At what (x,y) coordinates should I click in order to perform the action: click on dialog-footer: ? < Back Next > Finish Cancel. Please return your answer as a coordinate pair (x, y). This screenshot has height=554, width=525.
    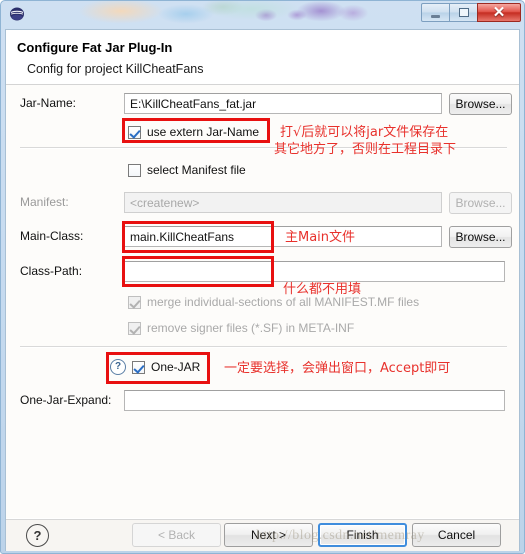
    Looking at the image, I should click on (262, 535).